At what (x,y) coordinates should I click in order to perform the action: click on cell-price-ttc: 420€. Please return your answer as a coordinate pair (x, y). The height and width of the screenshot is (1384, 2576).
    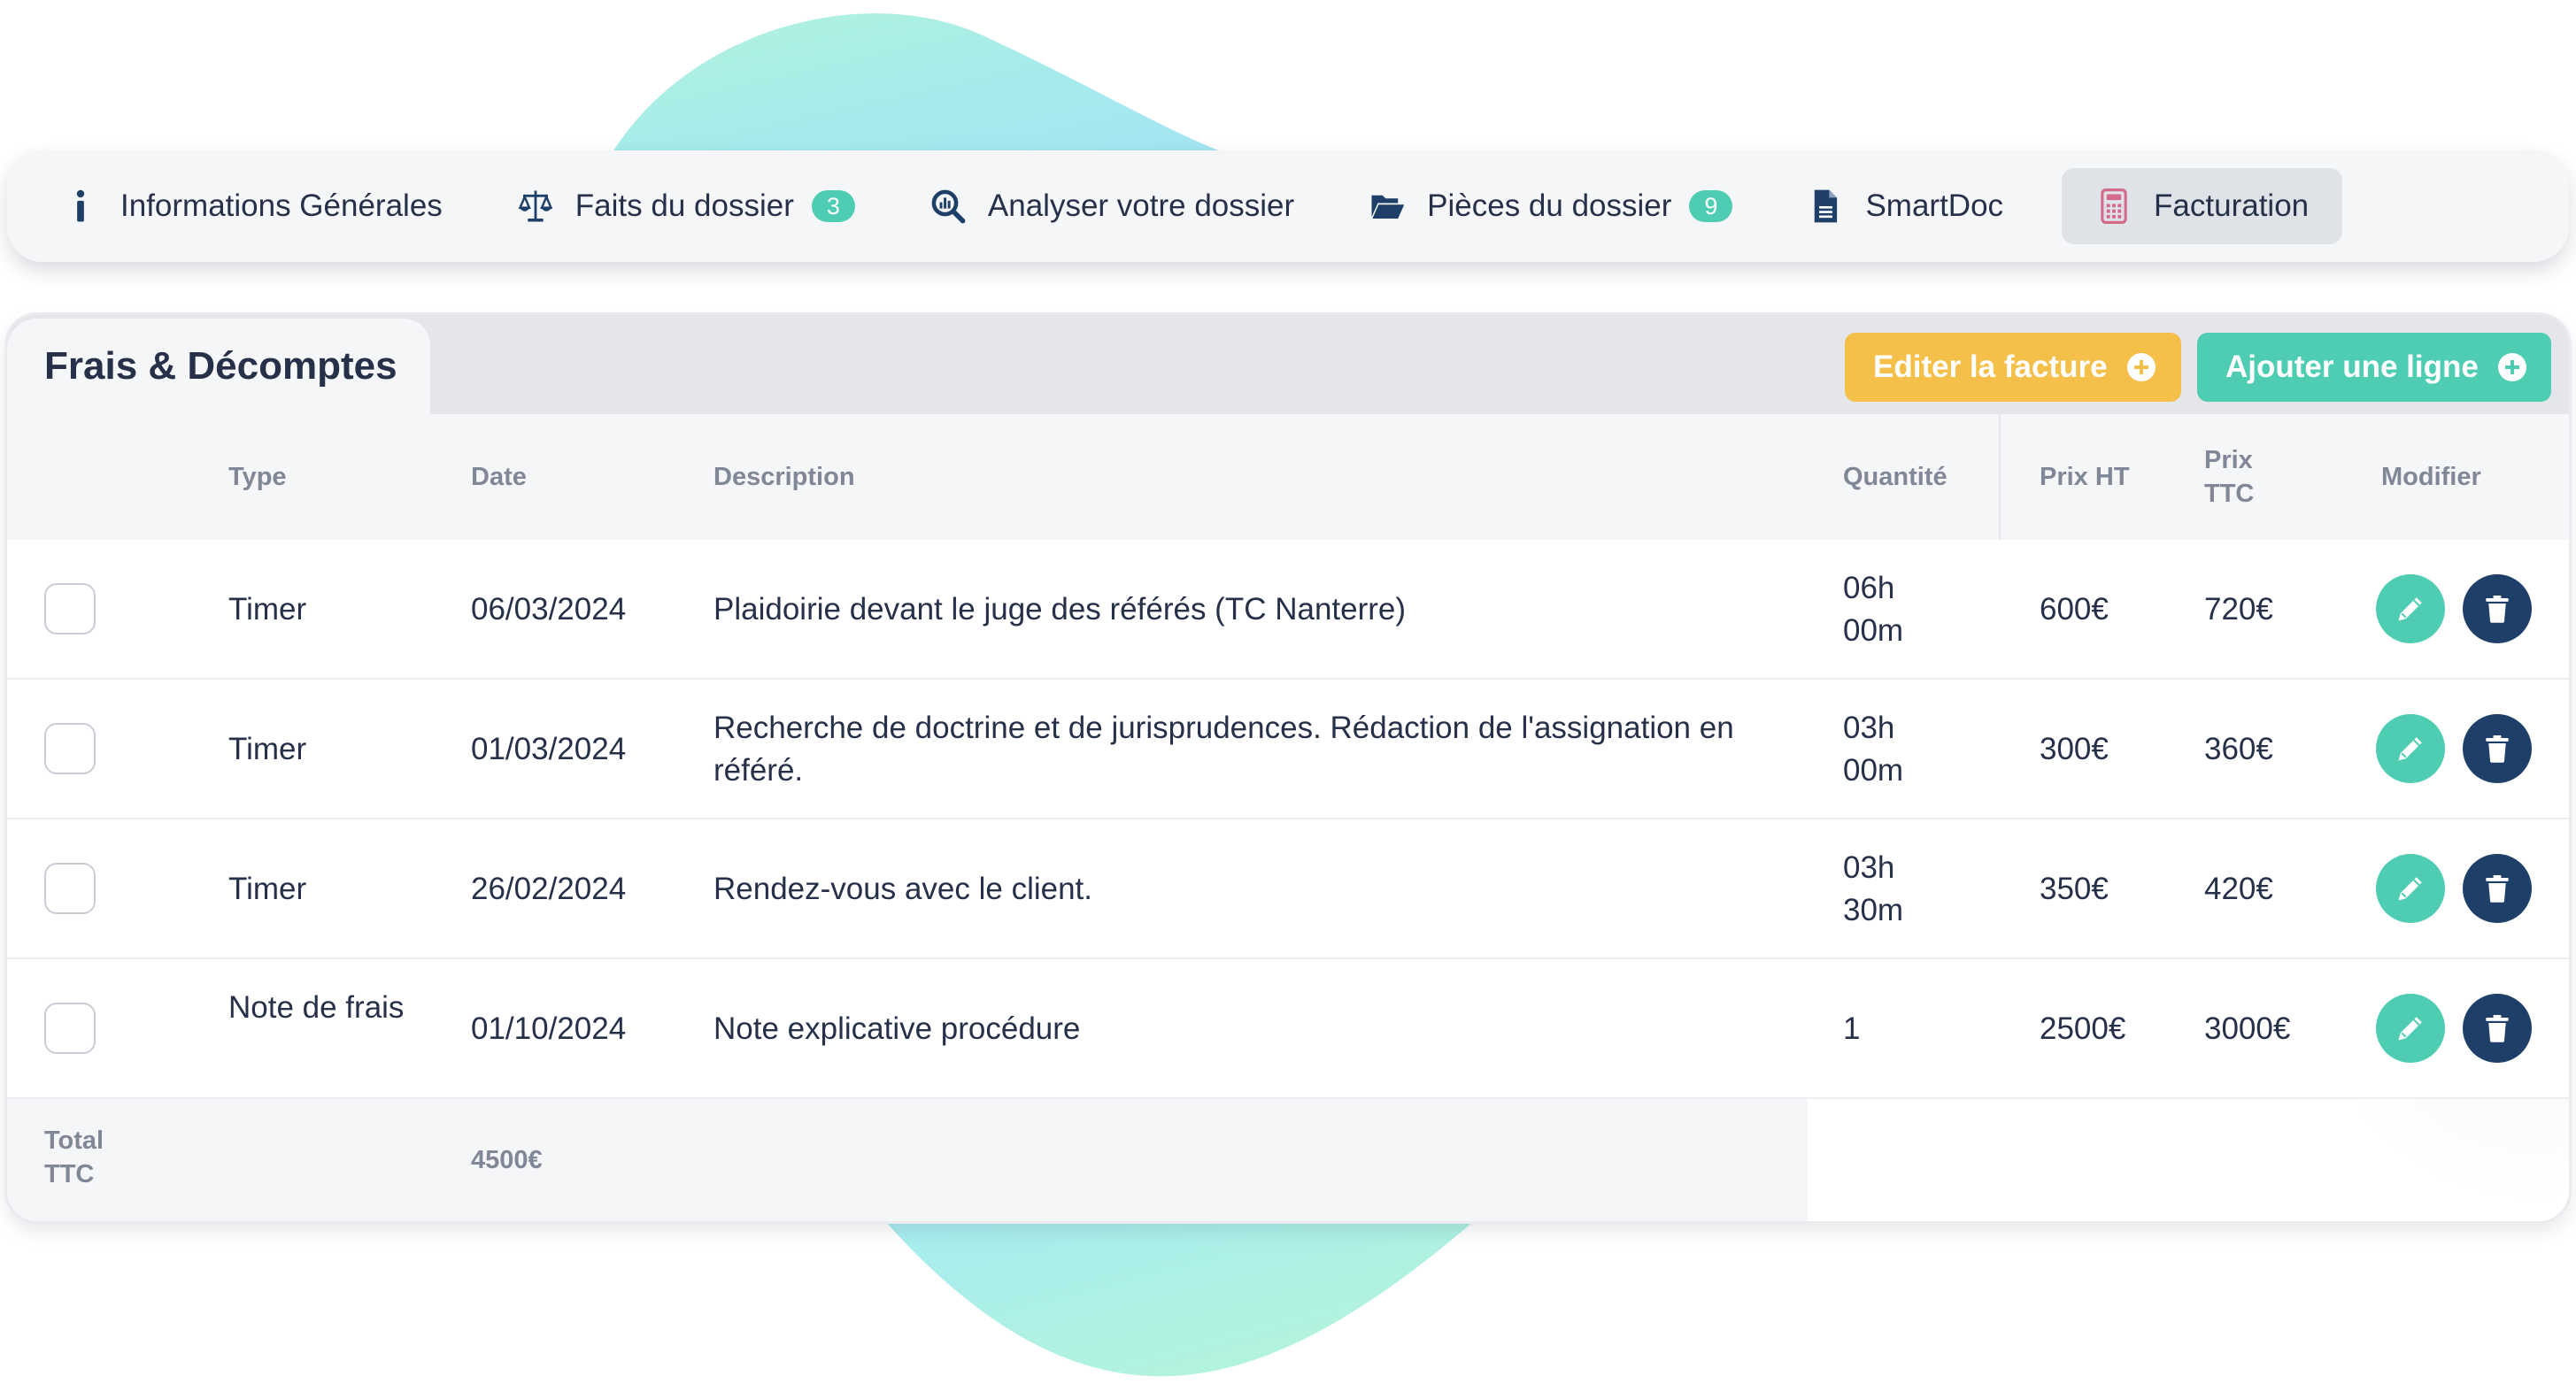
    Looking at the image, I should click on (2238, 889).